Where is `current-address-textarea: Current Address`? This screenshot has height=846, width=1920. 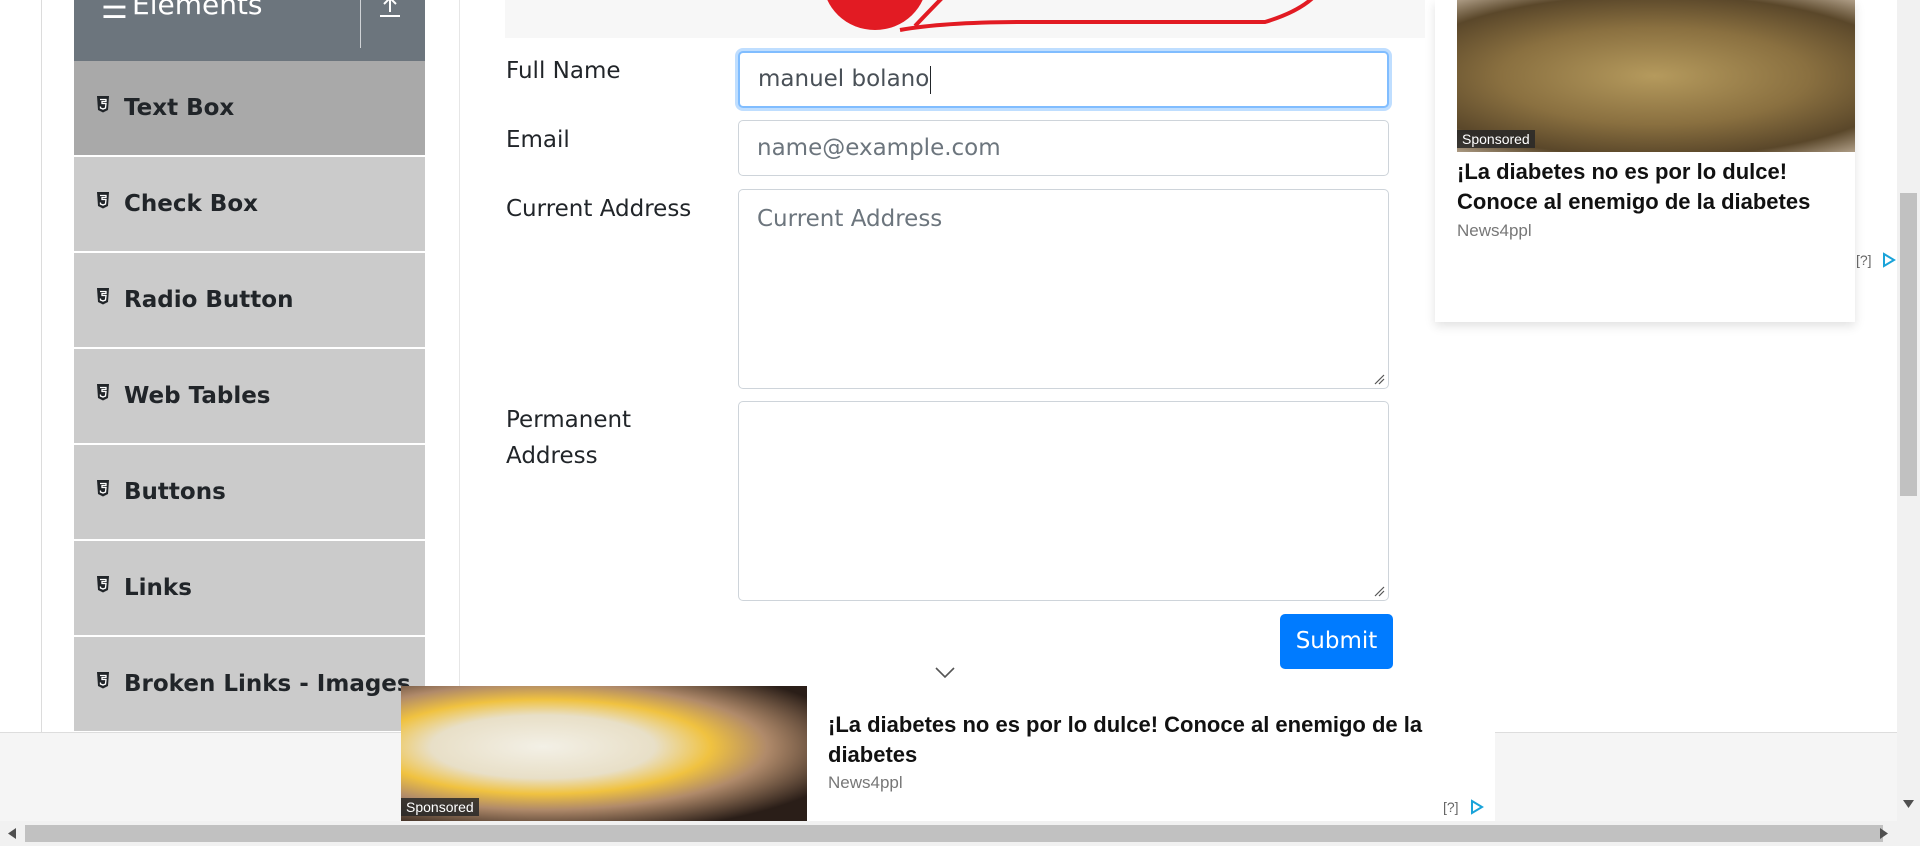
current-address-textarea: Current Address is located at coordinates (1063, 289).